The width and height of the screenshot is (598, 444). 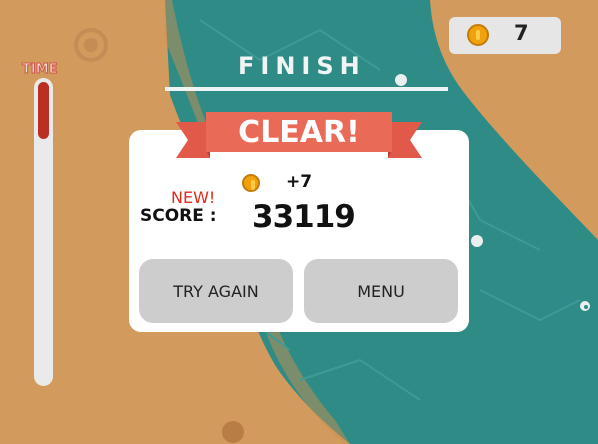 What do you see at coordinates (505, 35) in the screenshot?
I see `coin-counter-panel` at bounding box center [505, 35].